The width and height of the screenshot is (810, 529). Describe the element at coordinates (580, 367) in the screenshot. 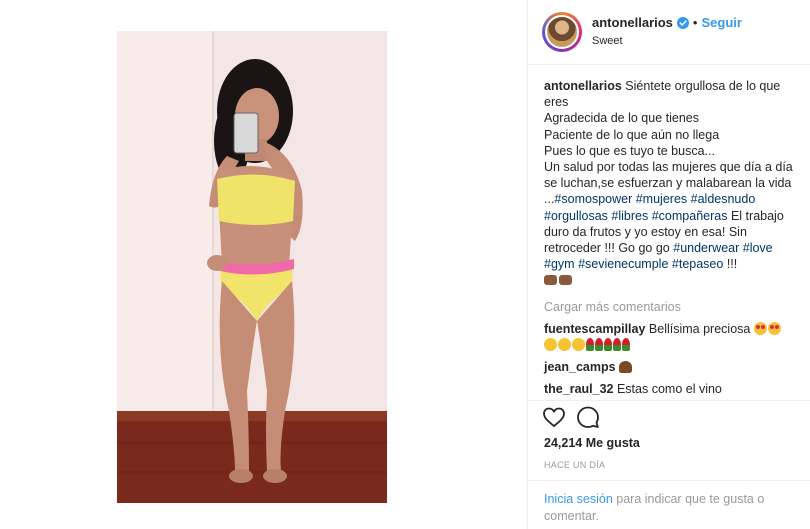

I see `comment-username: jean_camps` at that location.